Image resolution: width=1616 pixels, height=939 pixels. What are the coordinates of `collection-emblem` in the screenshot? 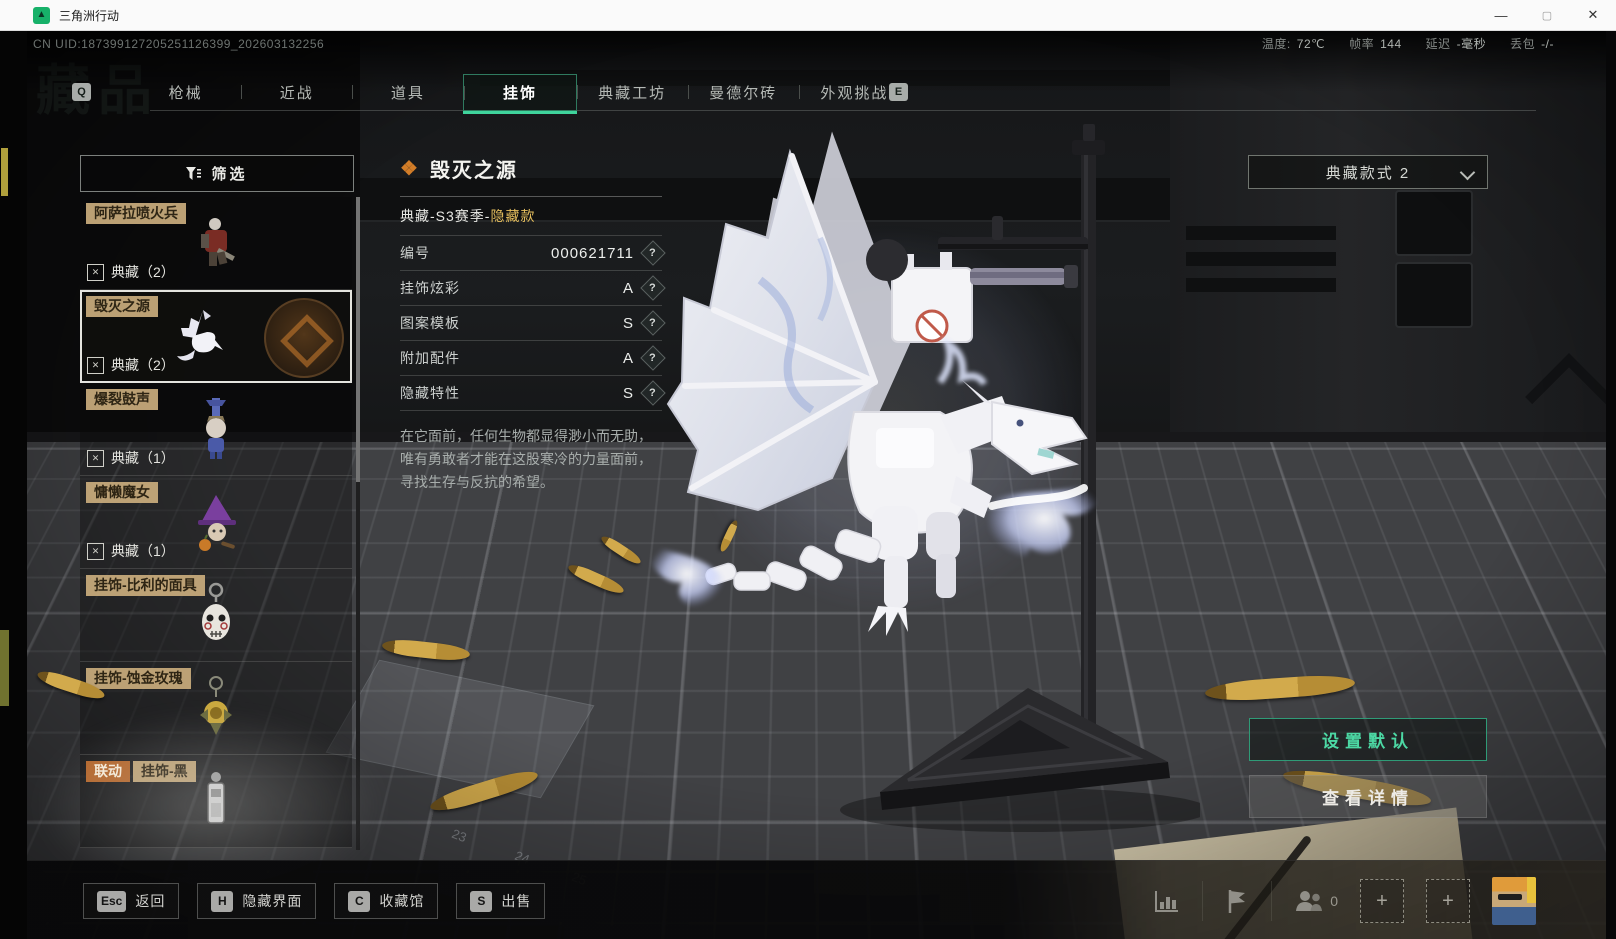 It's located at (304, 338).